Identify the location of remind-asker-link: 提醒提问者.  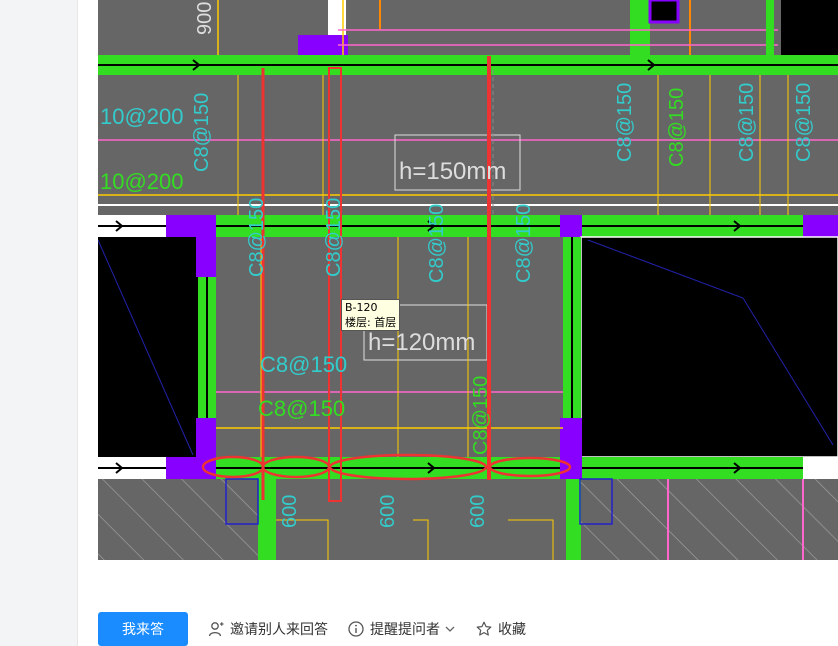
(402, 629).